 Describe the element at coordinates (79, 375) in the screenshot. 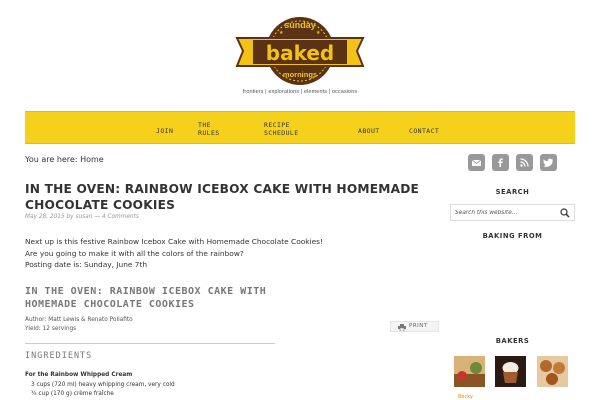

I see `ingredient-subheading: For the Rainbow Whipped Cream` at that location.